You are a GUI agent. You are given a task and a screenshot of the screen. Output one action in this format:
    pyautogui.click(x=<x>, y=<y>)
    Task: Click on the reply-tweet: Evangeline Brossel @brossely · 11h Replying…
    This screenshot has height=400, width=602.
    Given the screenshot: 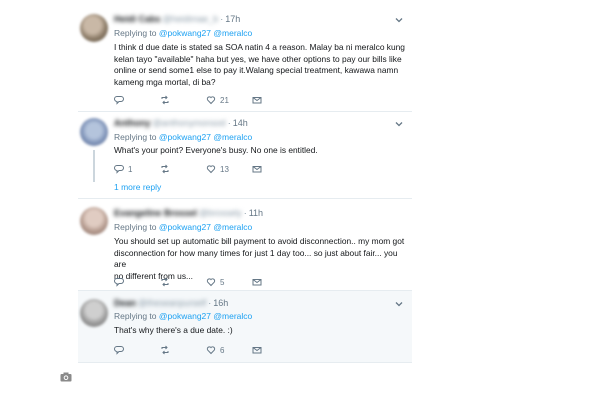 What is the action you would take?
    pyautogui.click(x=245, y=245)
    